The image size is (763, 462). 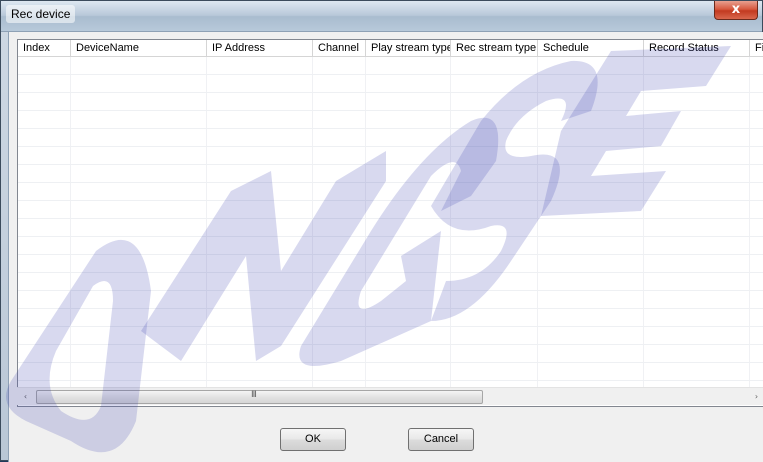 What do you see at coordinates (381, 16) in the screenshot?
I see `title-bar: Rec device x` at bounding box center [381, 16].